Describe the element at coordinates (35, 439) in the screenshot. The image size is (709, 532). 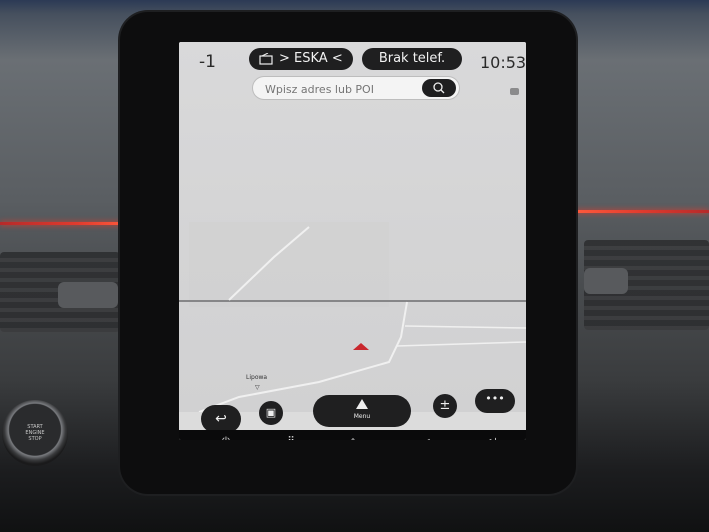
I see `start-label-line: STOP` at that location.